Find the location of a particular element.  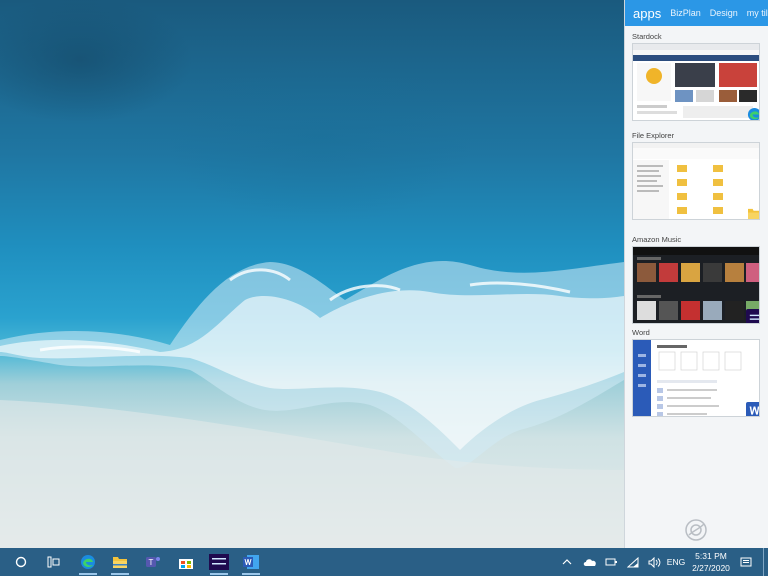

start-button is located at coordinates (21, 562).